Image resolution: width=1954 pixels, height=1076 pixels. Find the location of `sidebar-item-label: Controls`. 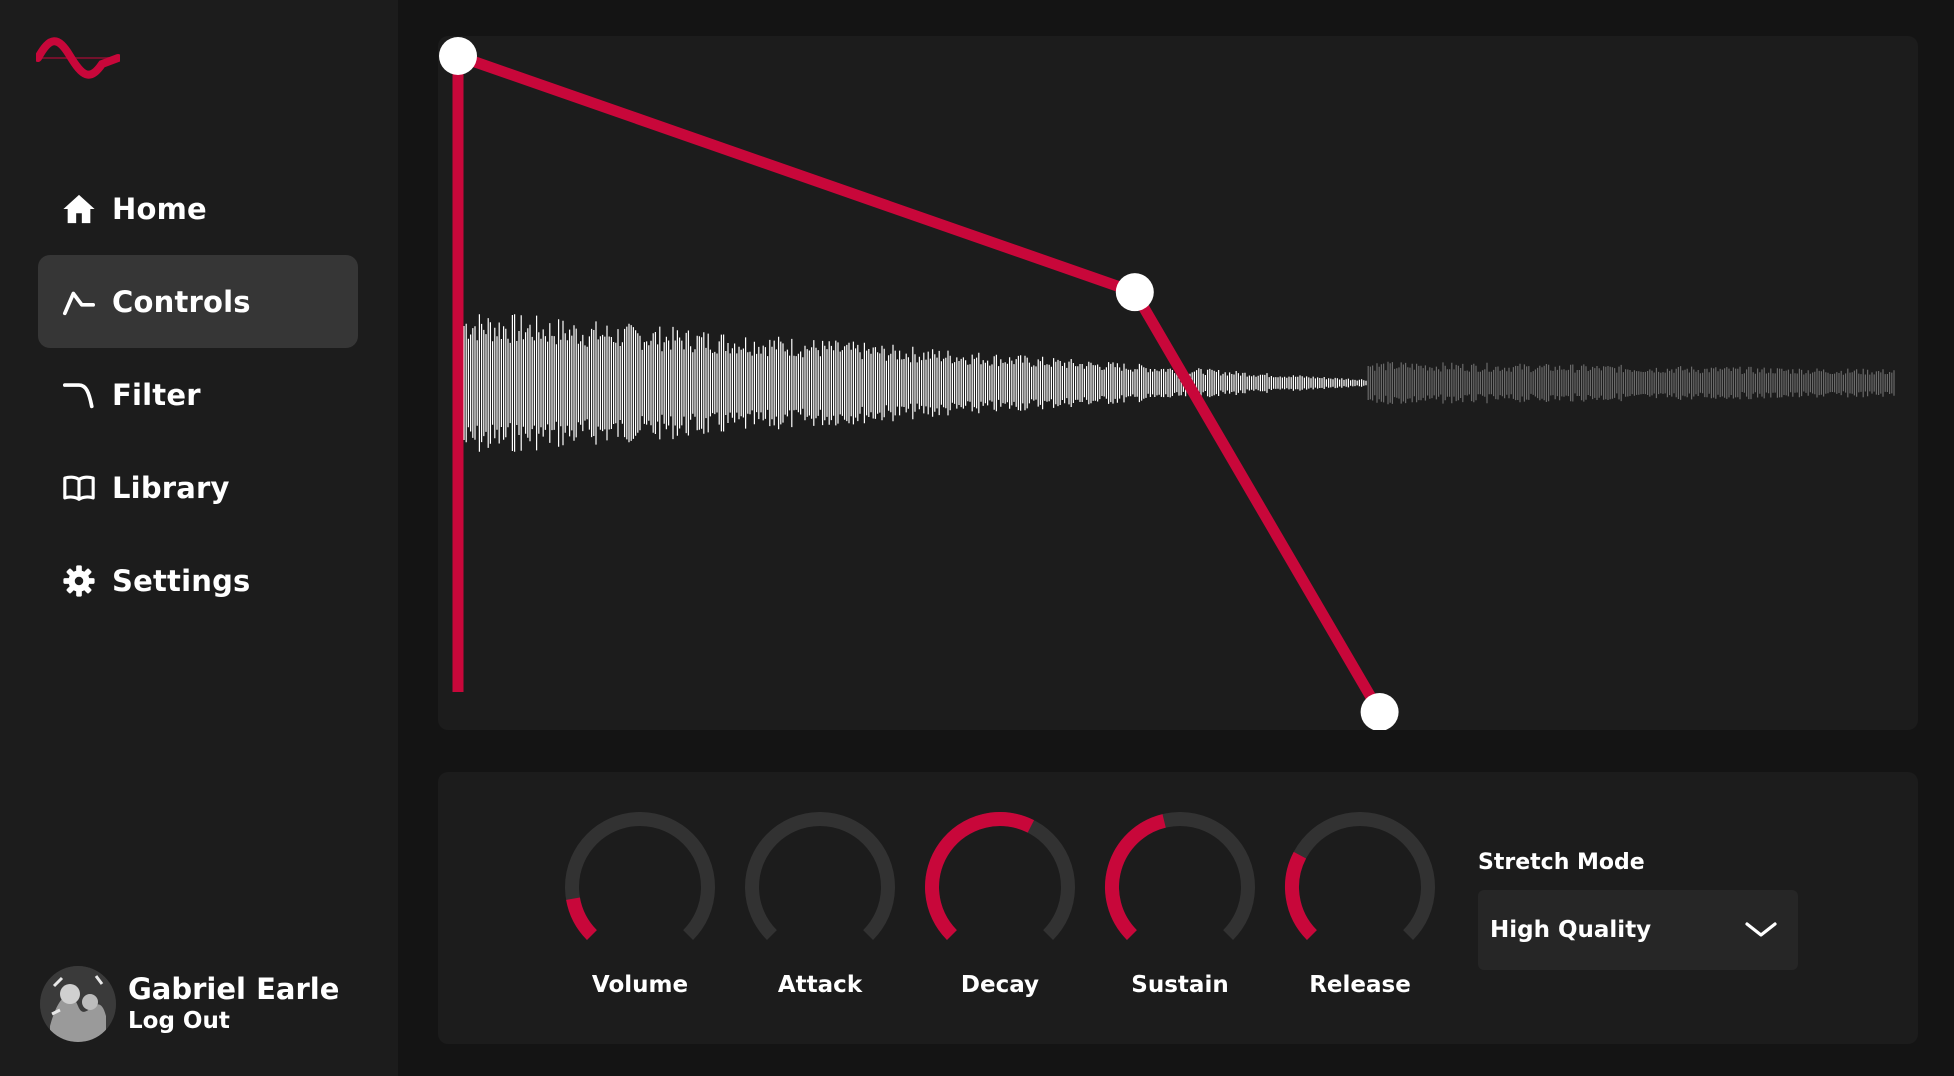

sidebar-item-label: Controls is located at coordinates (181, 301).